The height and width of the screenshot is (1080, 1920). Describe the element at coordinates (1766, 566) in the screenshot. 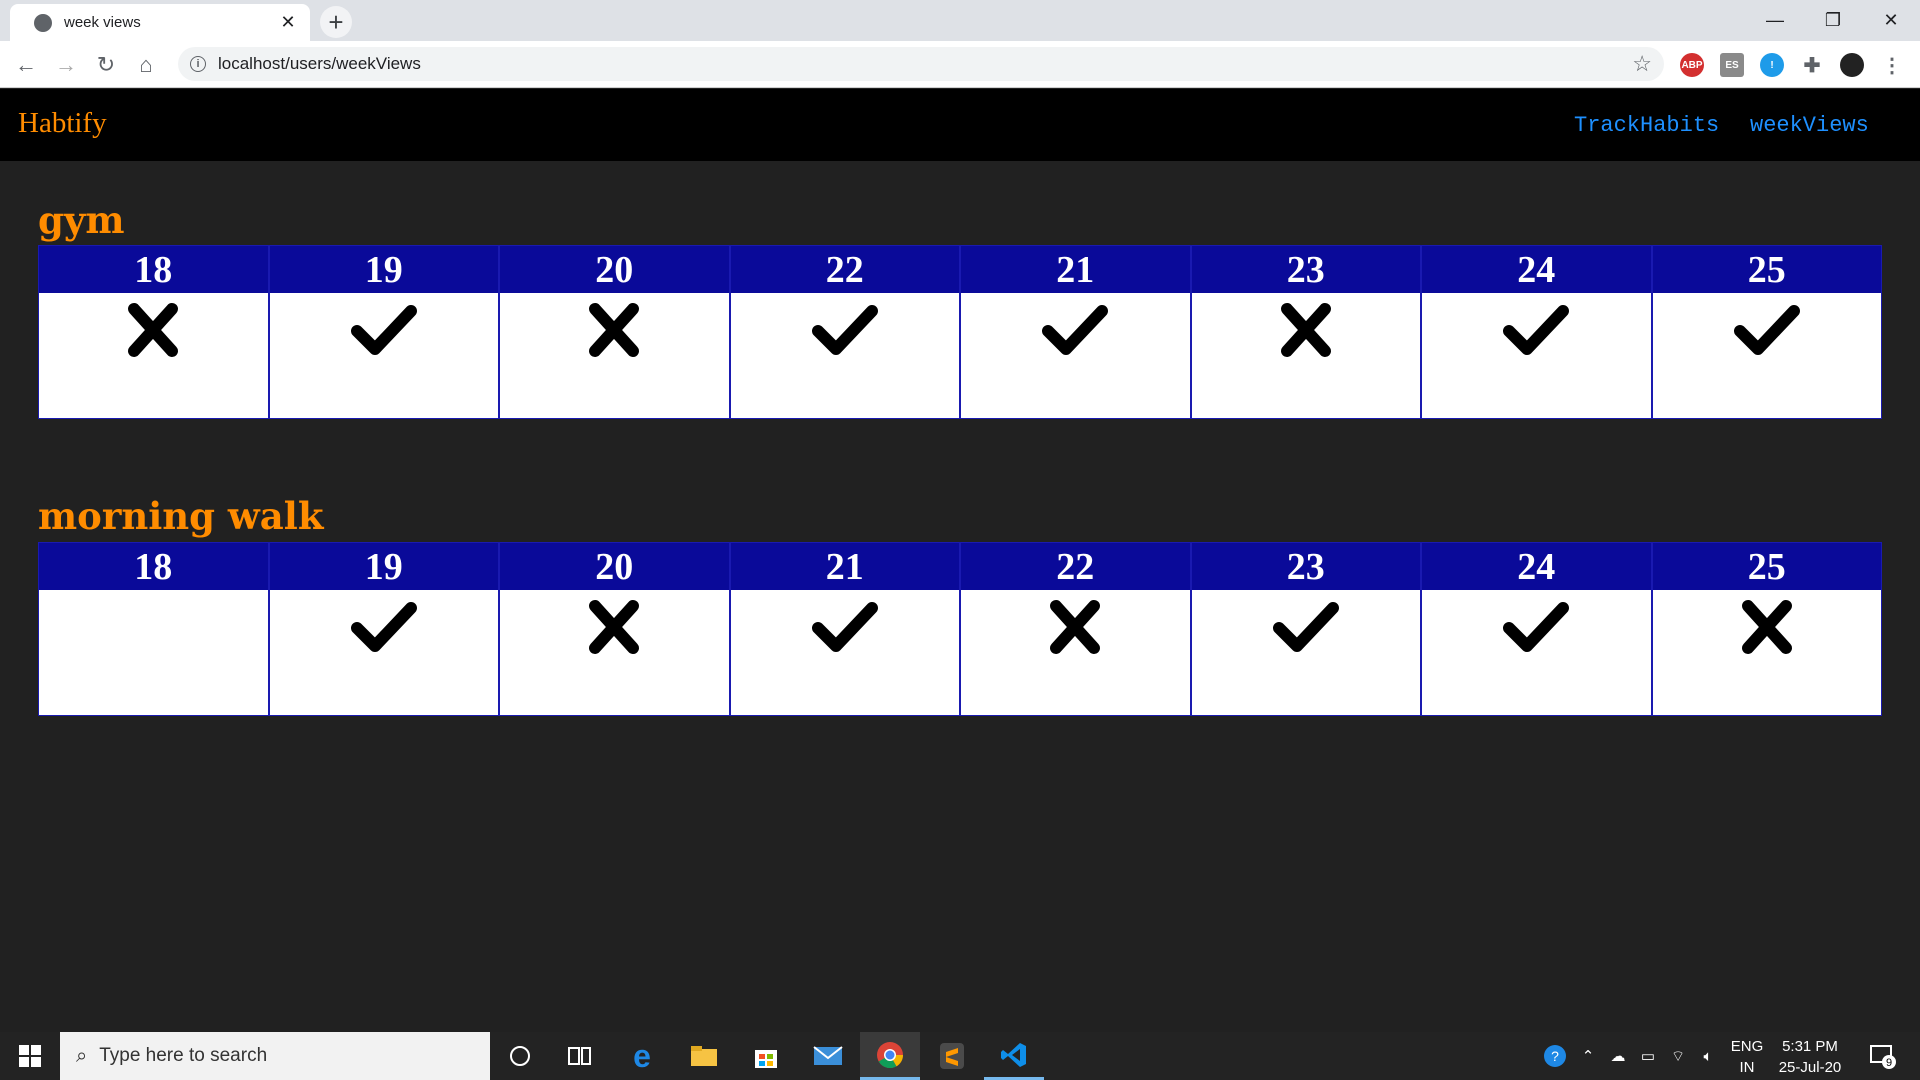

I see `day-date: 25` at that location.